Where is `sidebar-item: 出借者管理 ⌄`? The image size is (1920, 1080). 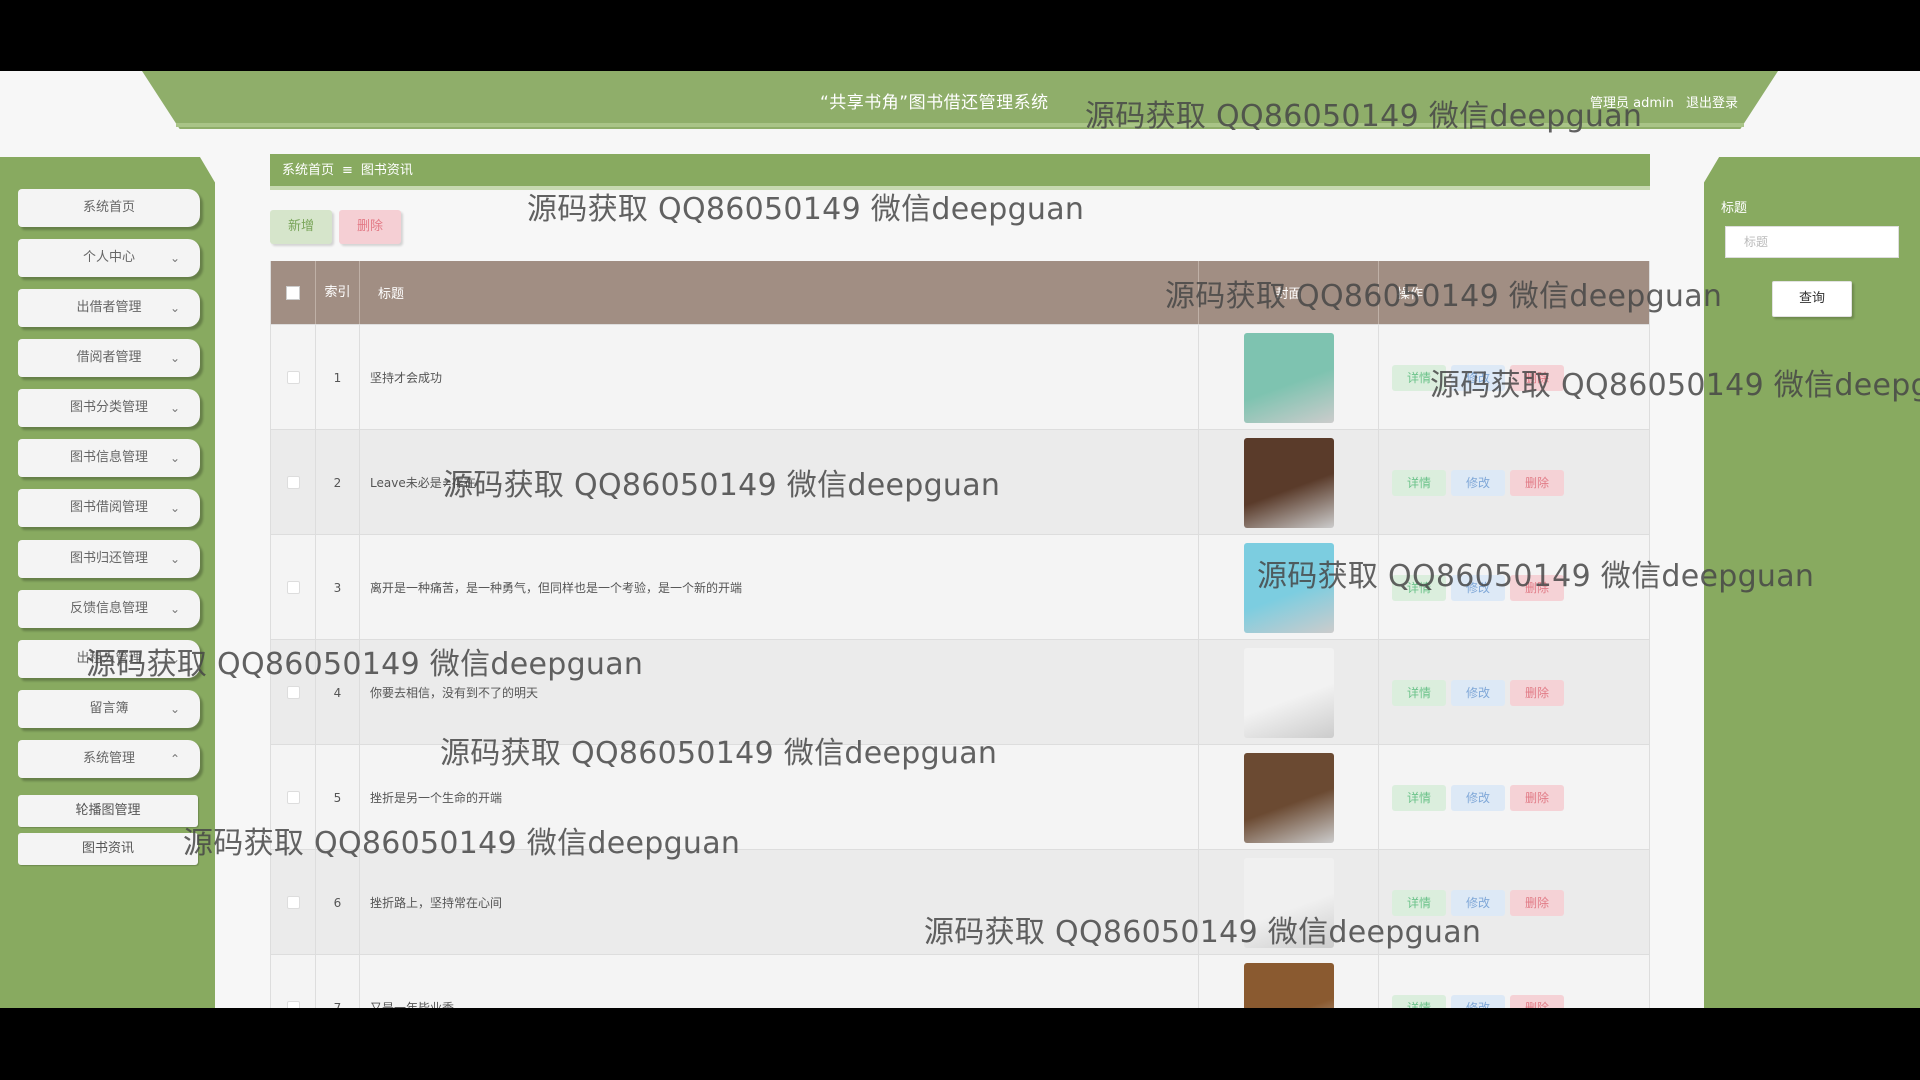
sidebar-item: 出借者管理 ⌄ is located at coordinates (109, 308).